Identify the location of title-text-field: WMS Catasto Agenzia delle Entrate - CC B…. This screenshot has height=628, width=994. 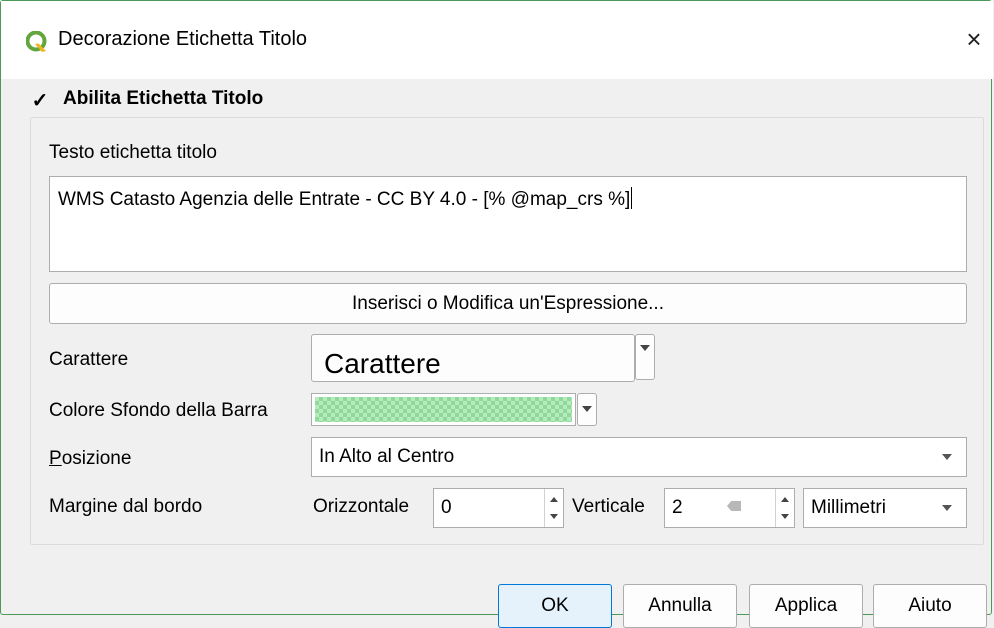
(508, 224).